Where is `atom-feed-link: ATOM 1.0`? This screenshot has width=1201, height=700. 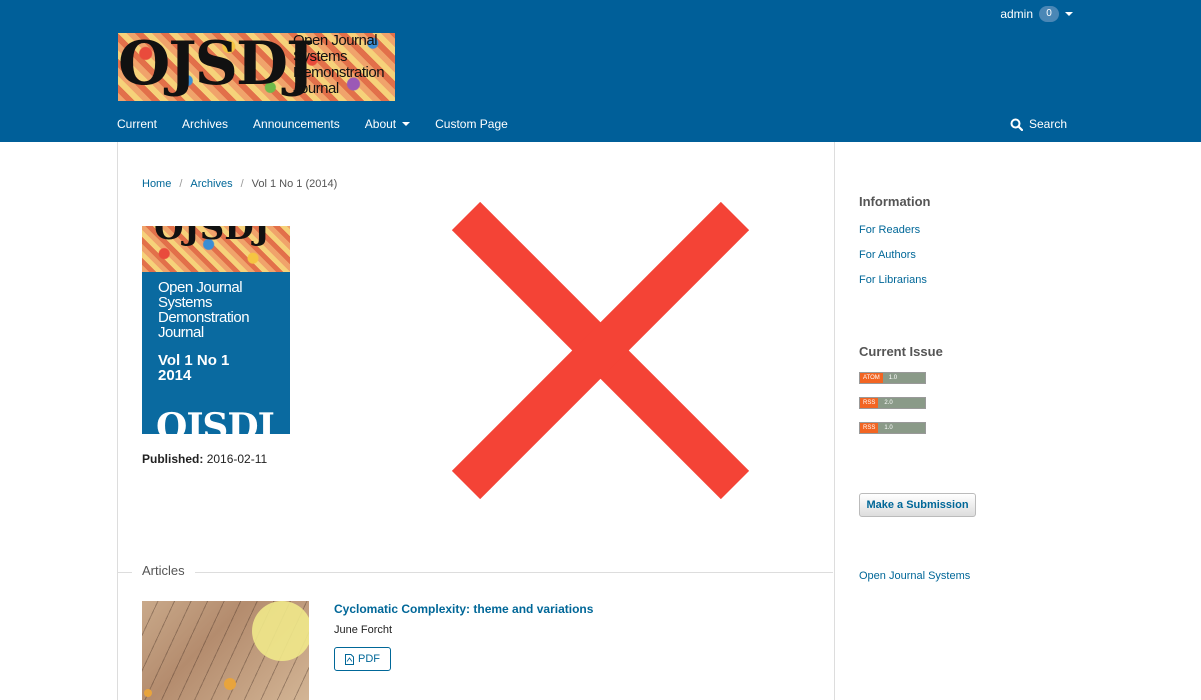 atom-feed-link: ATOM 1.0 is located at coordinates (892, 378).